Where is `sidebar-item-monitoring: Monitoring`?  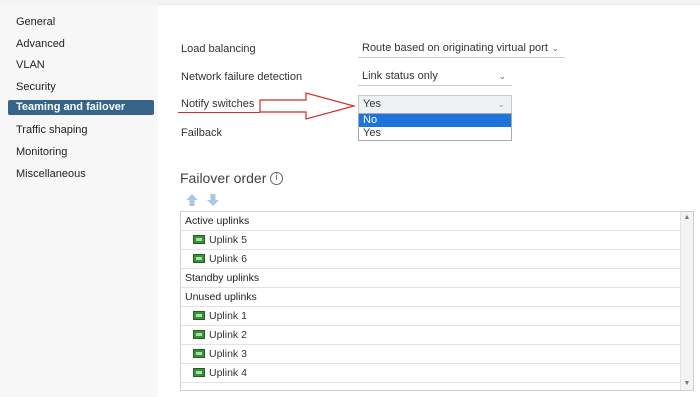 sidebar-item-monitoring: Monitoring is located at coordinates (81, 152).